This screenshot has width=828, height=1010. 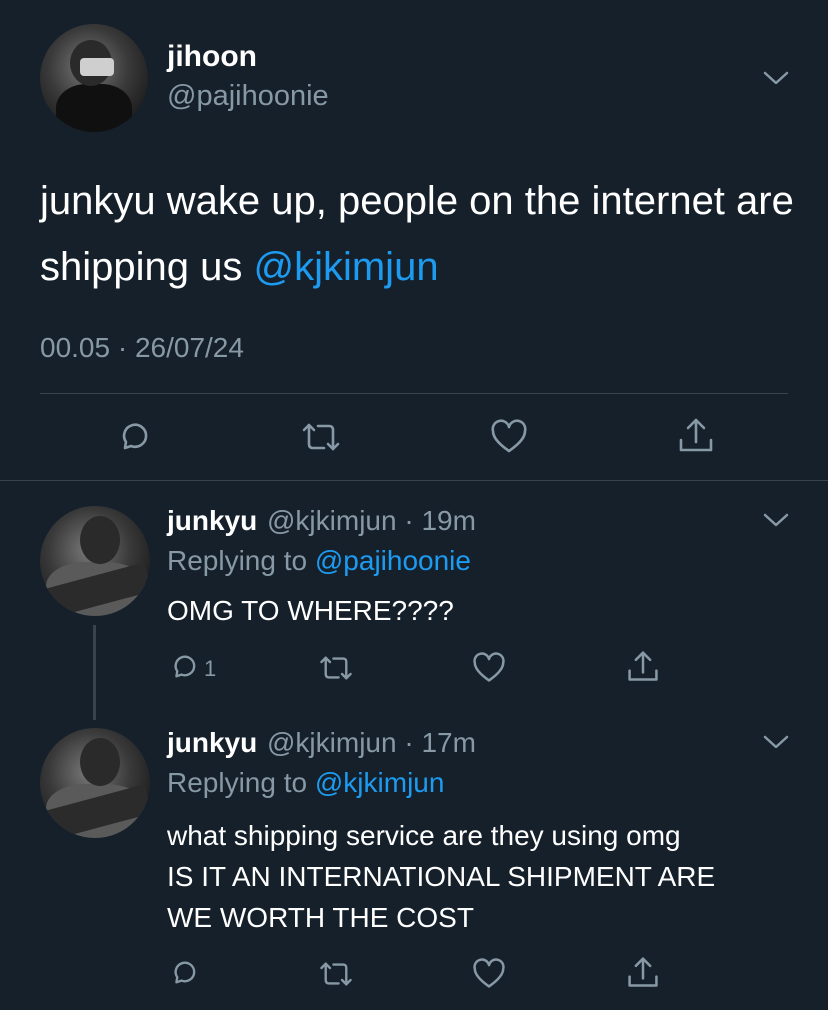 I want to click on replying-to: Replying to @pajihoonie, so click(x=319, y=561).